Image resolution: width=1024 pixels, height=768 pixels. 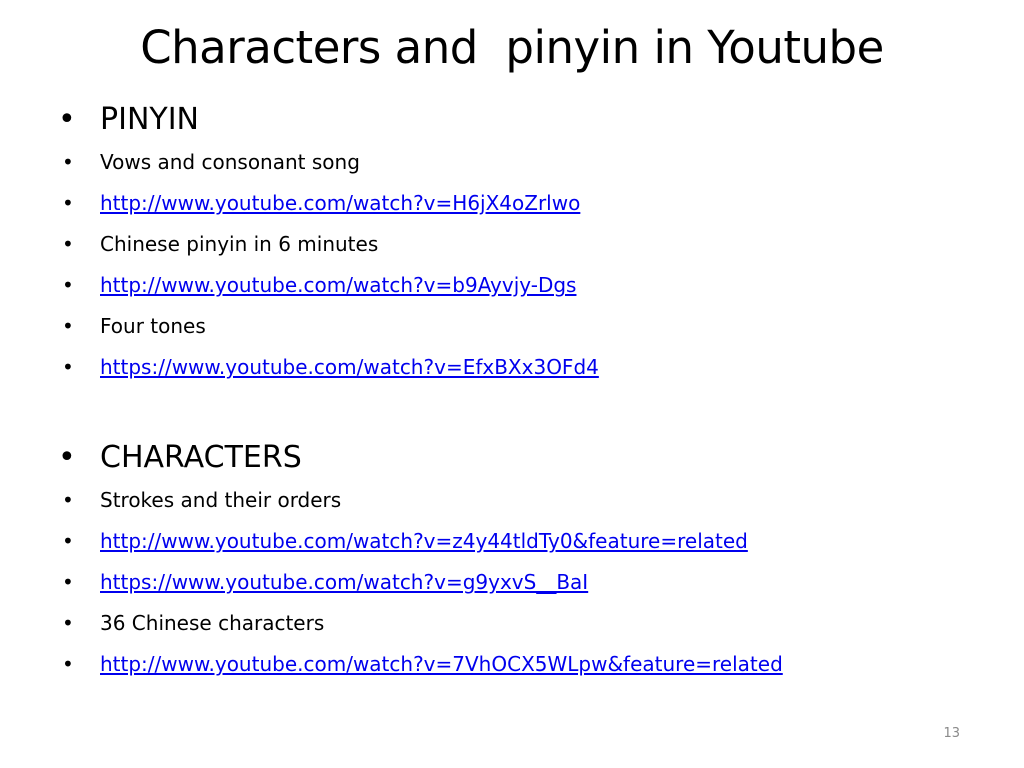 What do you see at coordinates (528, 120) in the screenshot?
I see `list-item: • PINYIN` at bounding box center [528, 120].